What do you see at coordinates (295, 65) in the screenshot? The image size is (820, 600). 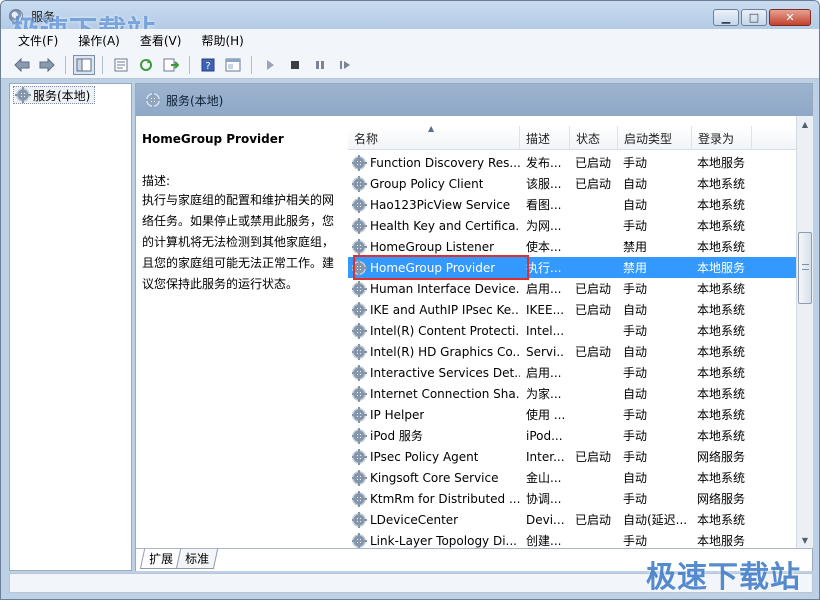 I see `stop-icon` at bounding box center [295, 65].